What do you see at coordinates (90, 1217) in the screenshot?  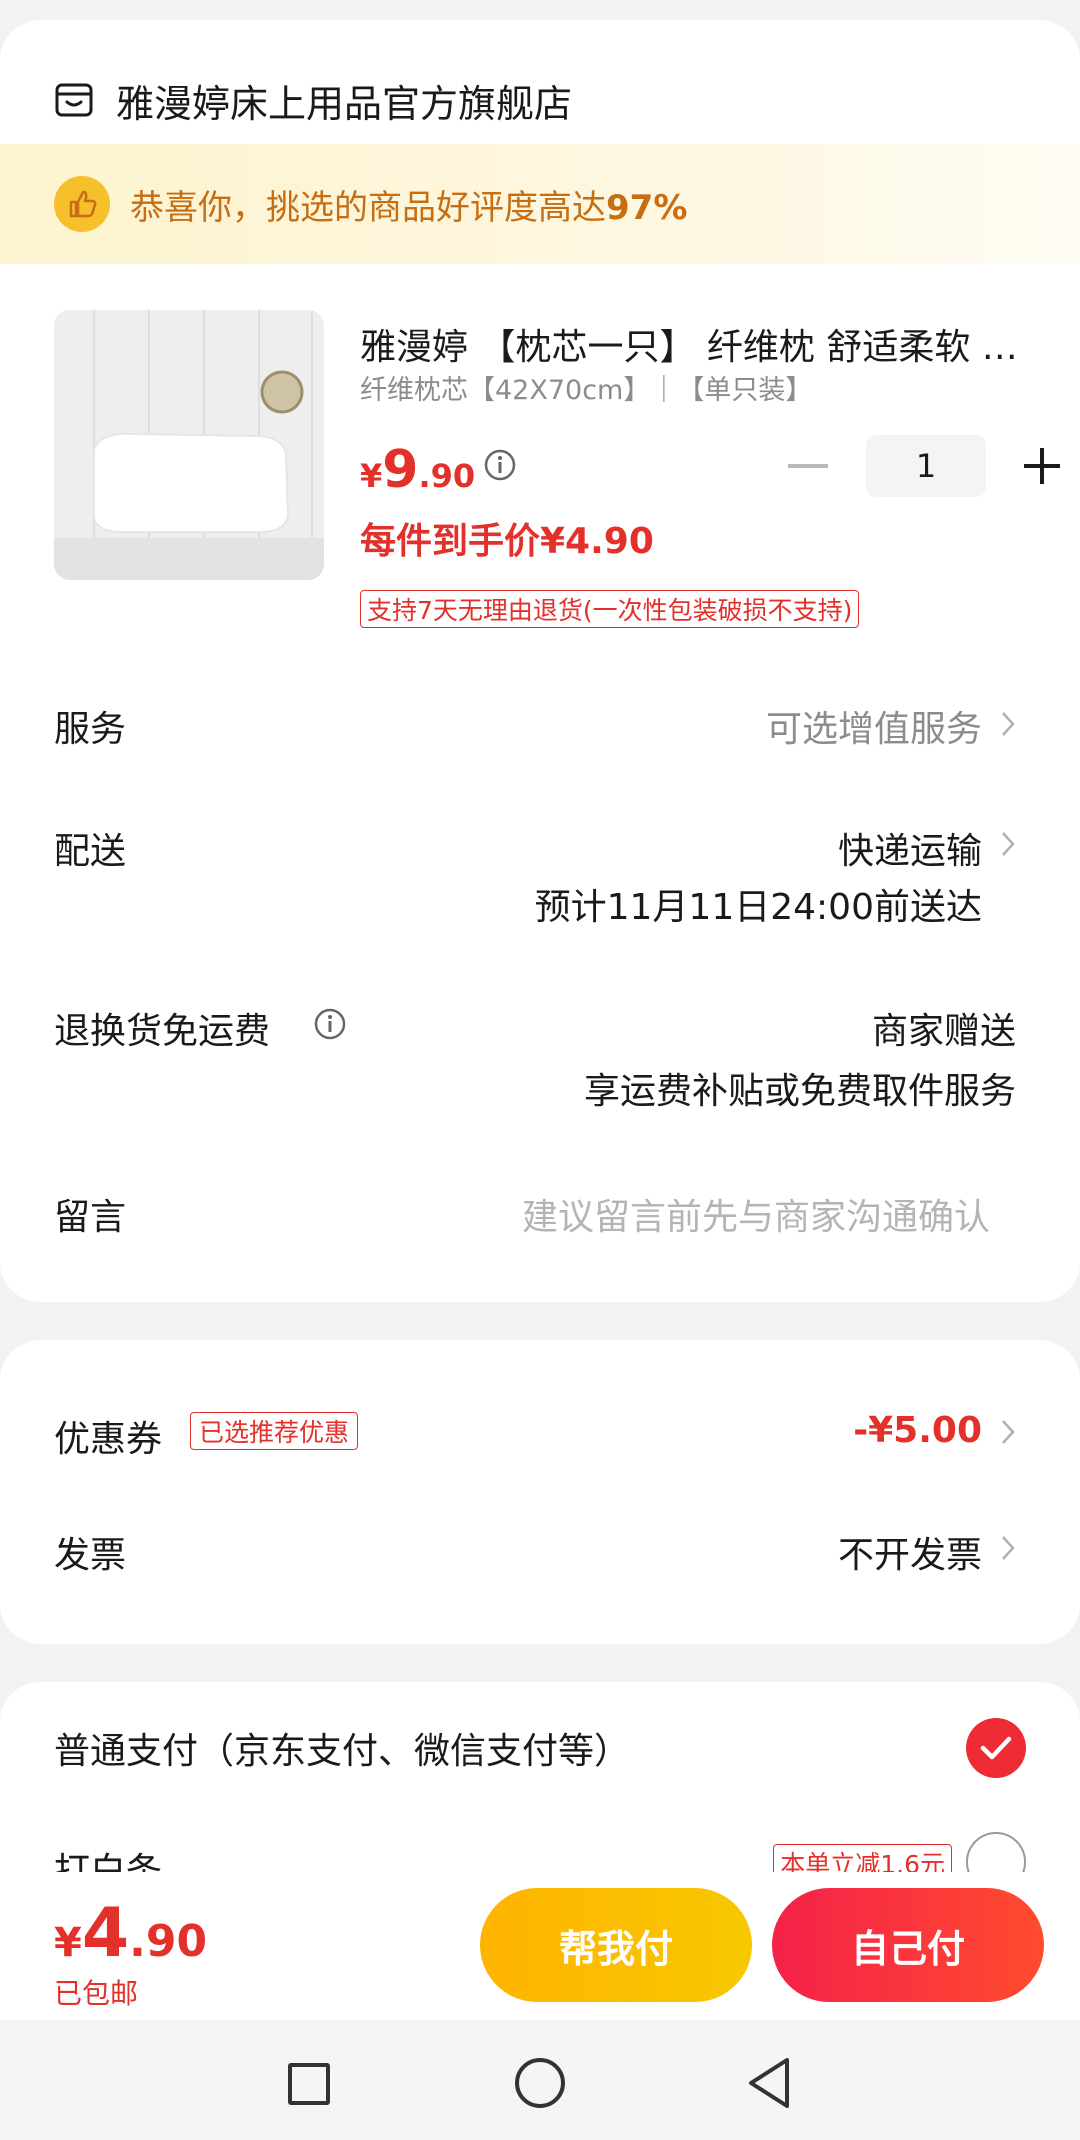 I see `message-label: 留言` at bounding box center [90, 1217].